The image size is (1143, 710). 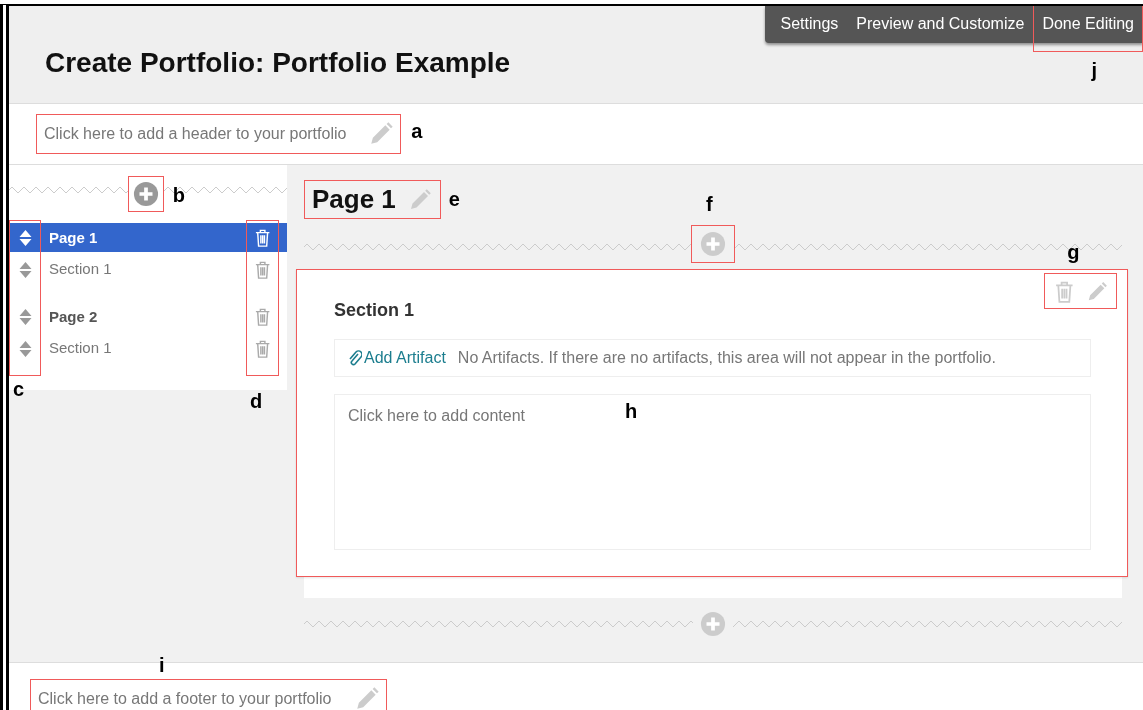 I want to click on content-area: Click here to add content h, so click(x=712, y=472).